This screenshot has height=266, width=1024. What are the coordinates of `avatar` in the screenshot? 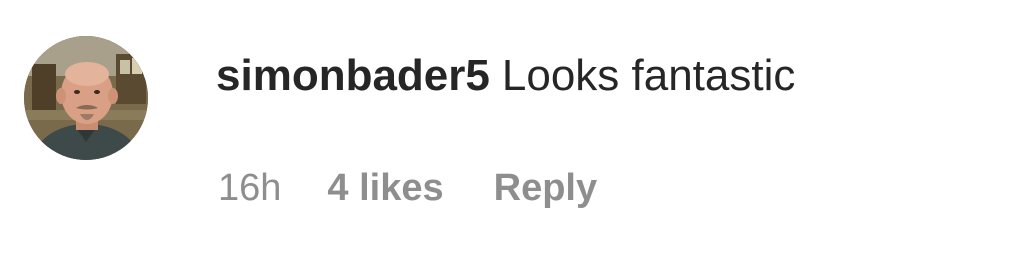 It's located at (86, 98).